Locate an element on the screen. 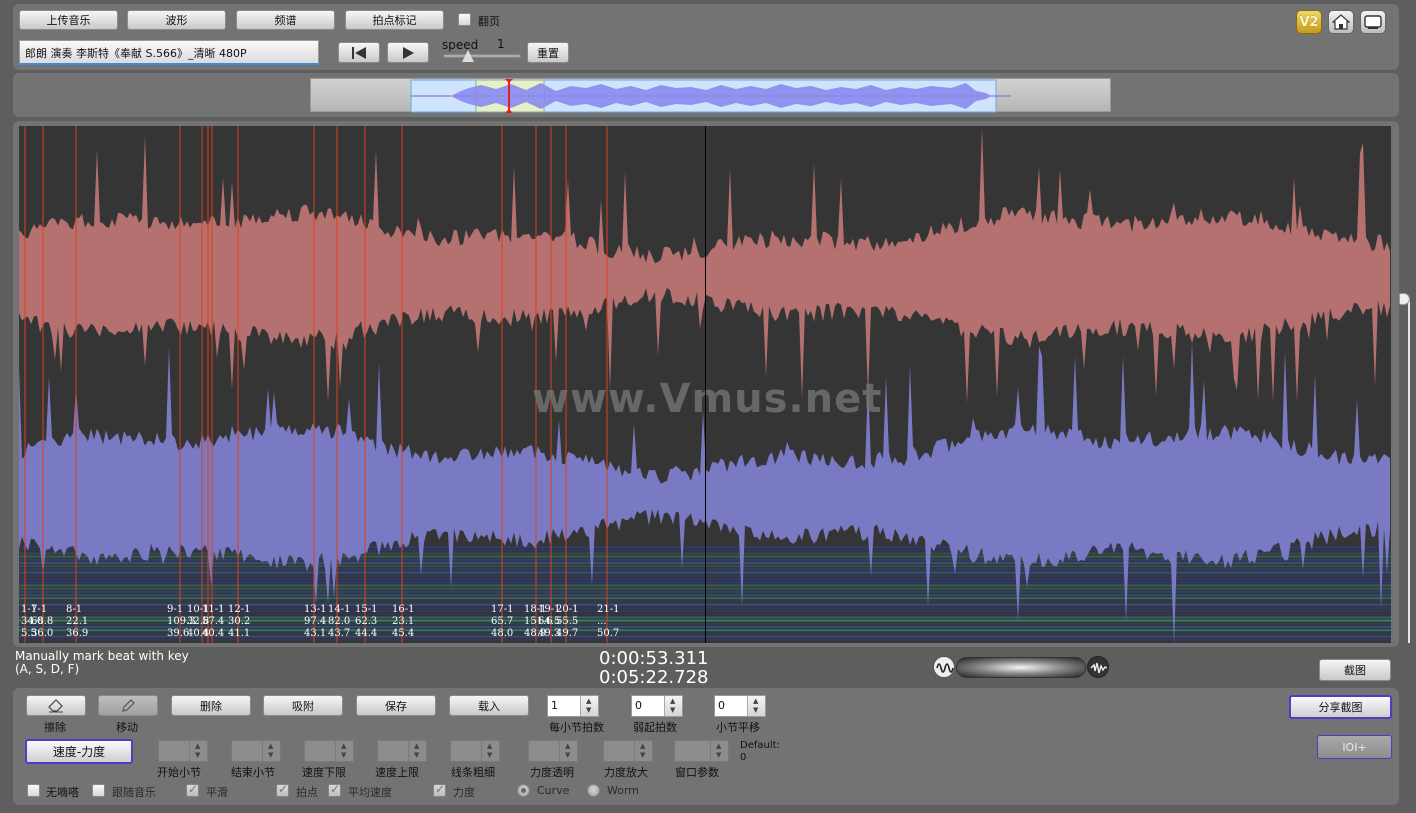 This screenshot has width=1416, height=813. beat-label-line: 36.9 is located at coordinates (77, 633).